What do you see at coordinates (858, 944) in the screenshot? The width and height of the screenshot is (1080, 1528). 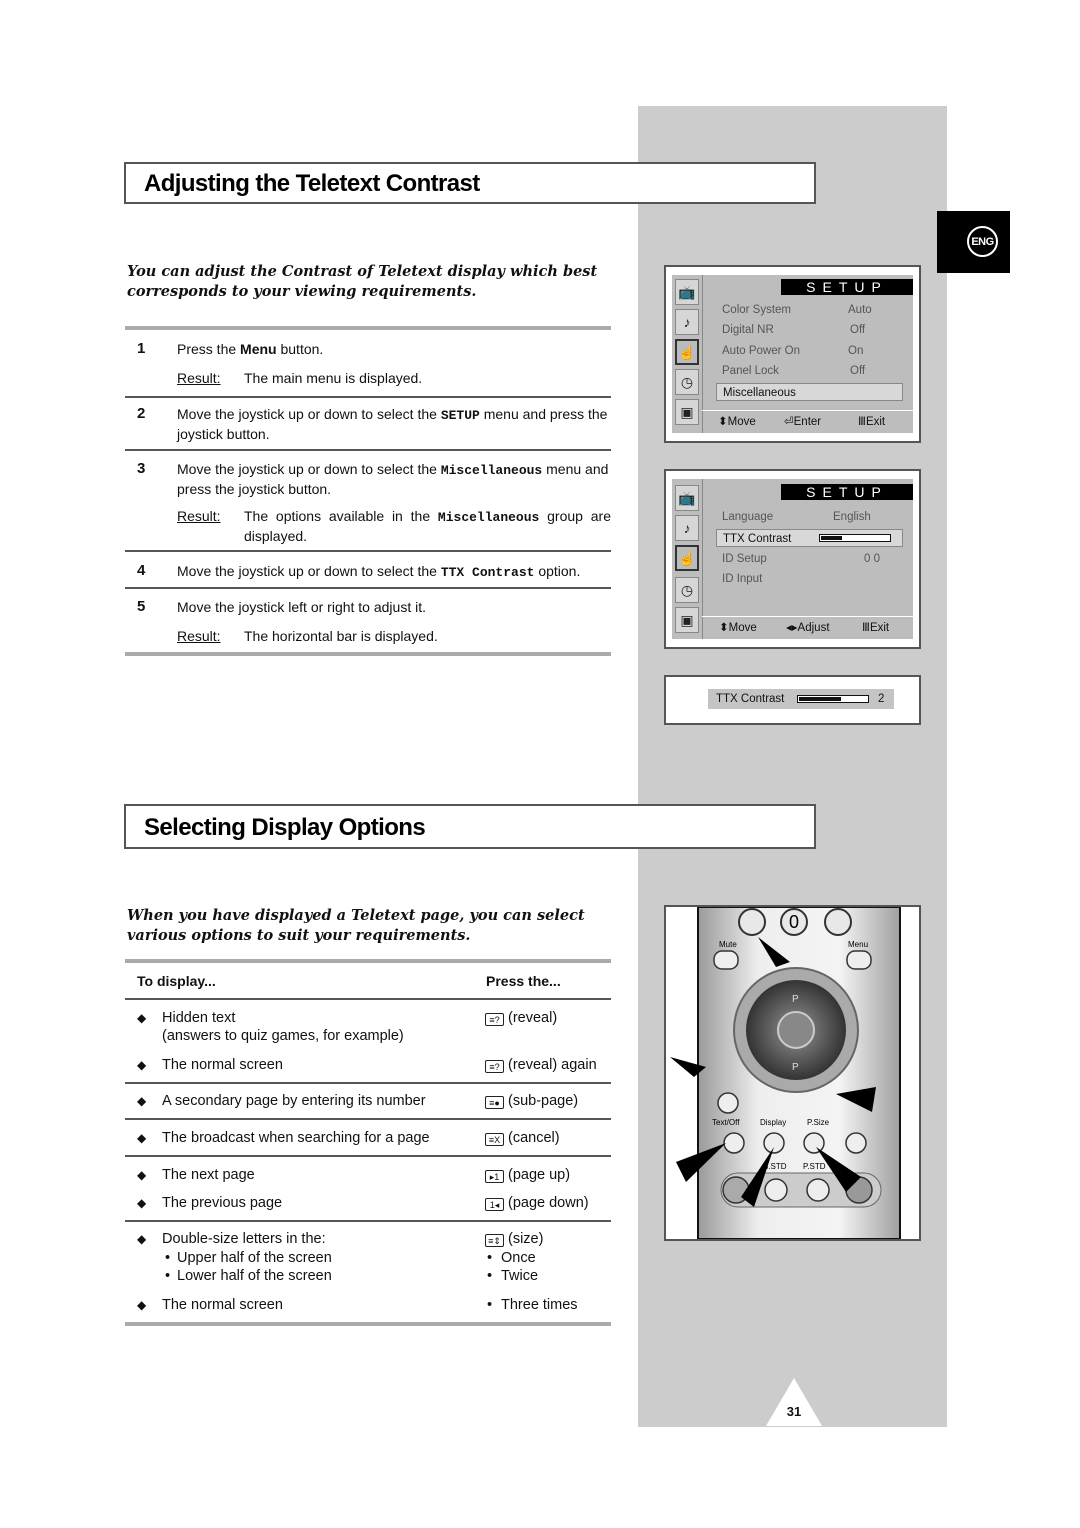 I see `menu-label: Menu` at bounding box center [858, 944].